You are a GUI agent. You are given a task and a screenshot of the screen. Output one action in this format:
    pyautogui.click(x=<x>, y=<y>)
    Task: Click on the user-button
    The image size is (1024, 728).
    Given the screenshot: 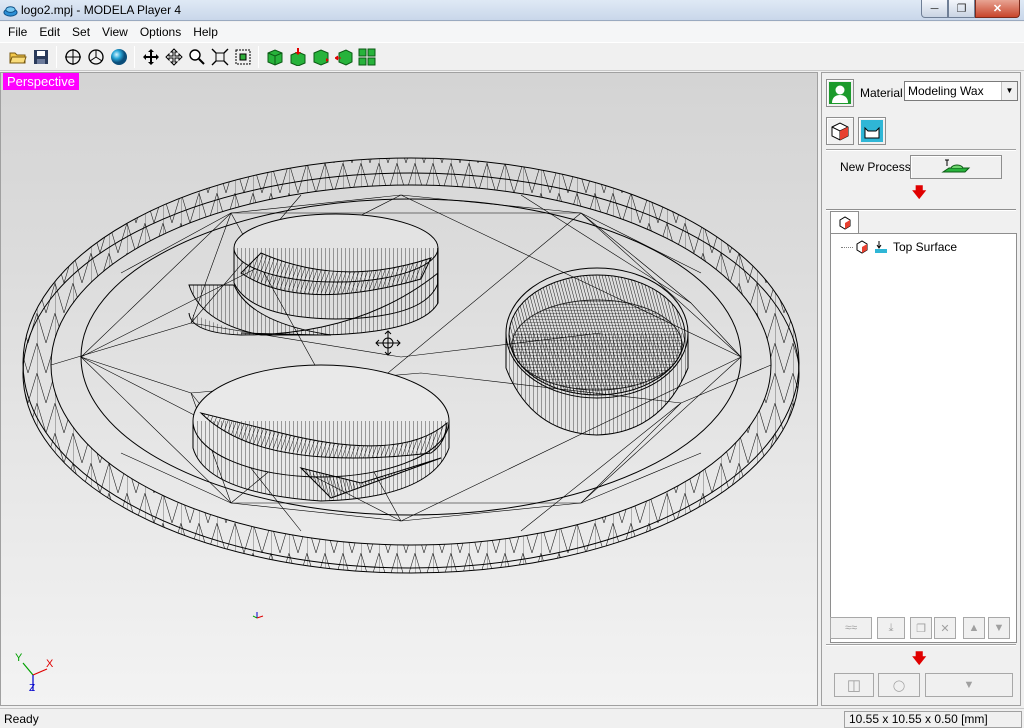 What is the action you would take?
    pyautogui.click(x=840, y=93)
    